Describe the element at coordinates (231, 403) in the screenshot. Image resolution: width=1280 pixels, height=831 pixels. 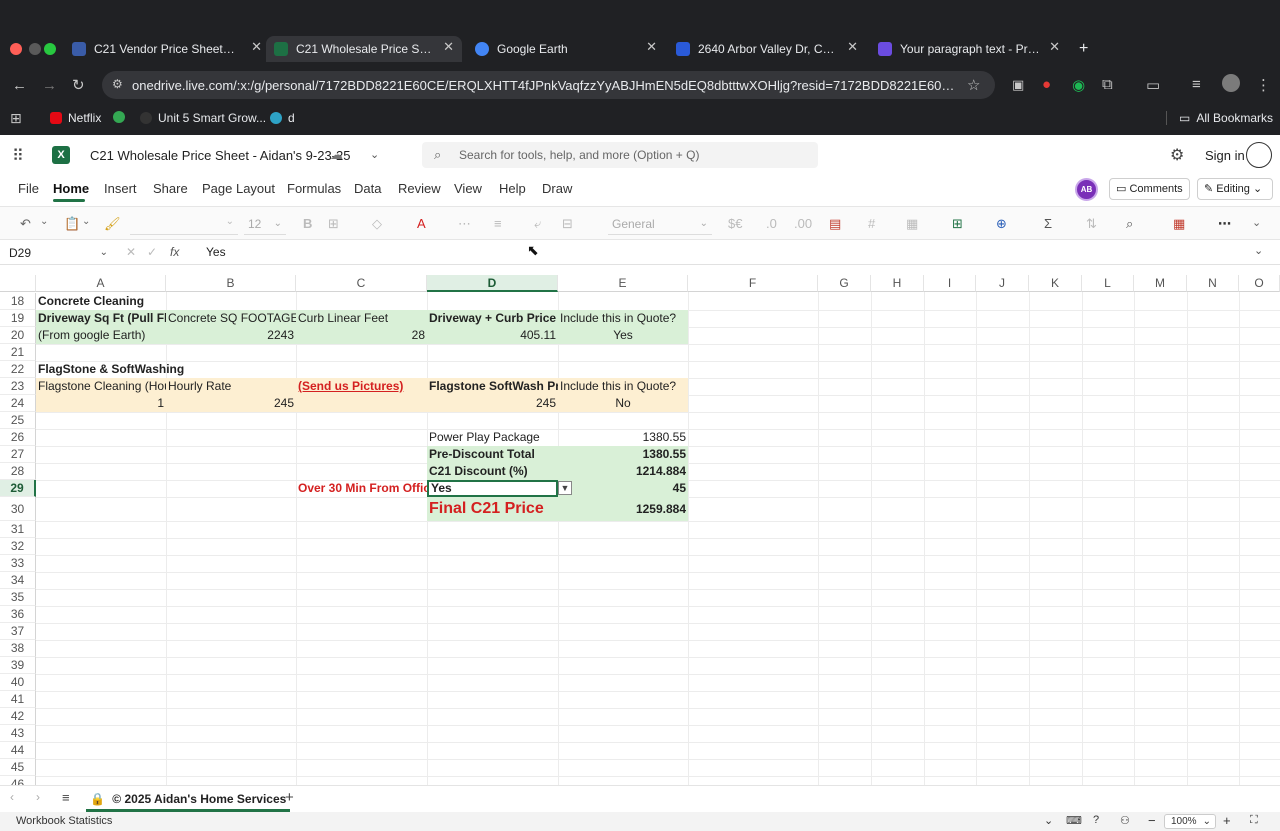
I see `cell-b24: 245` at that location.